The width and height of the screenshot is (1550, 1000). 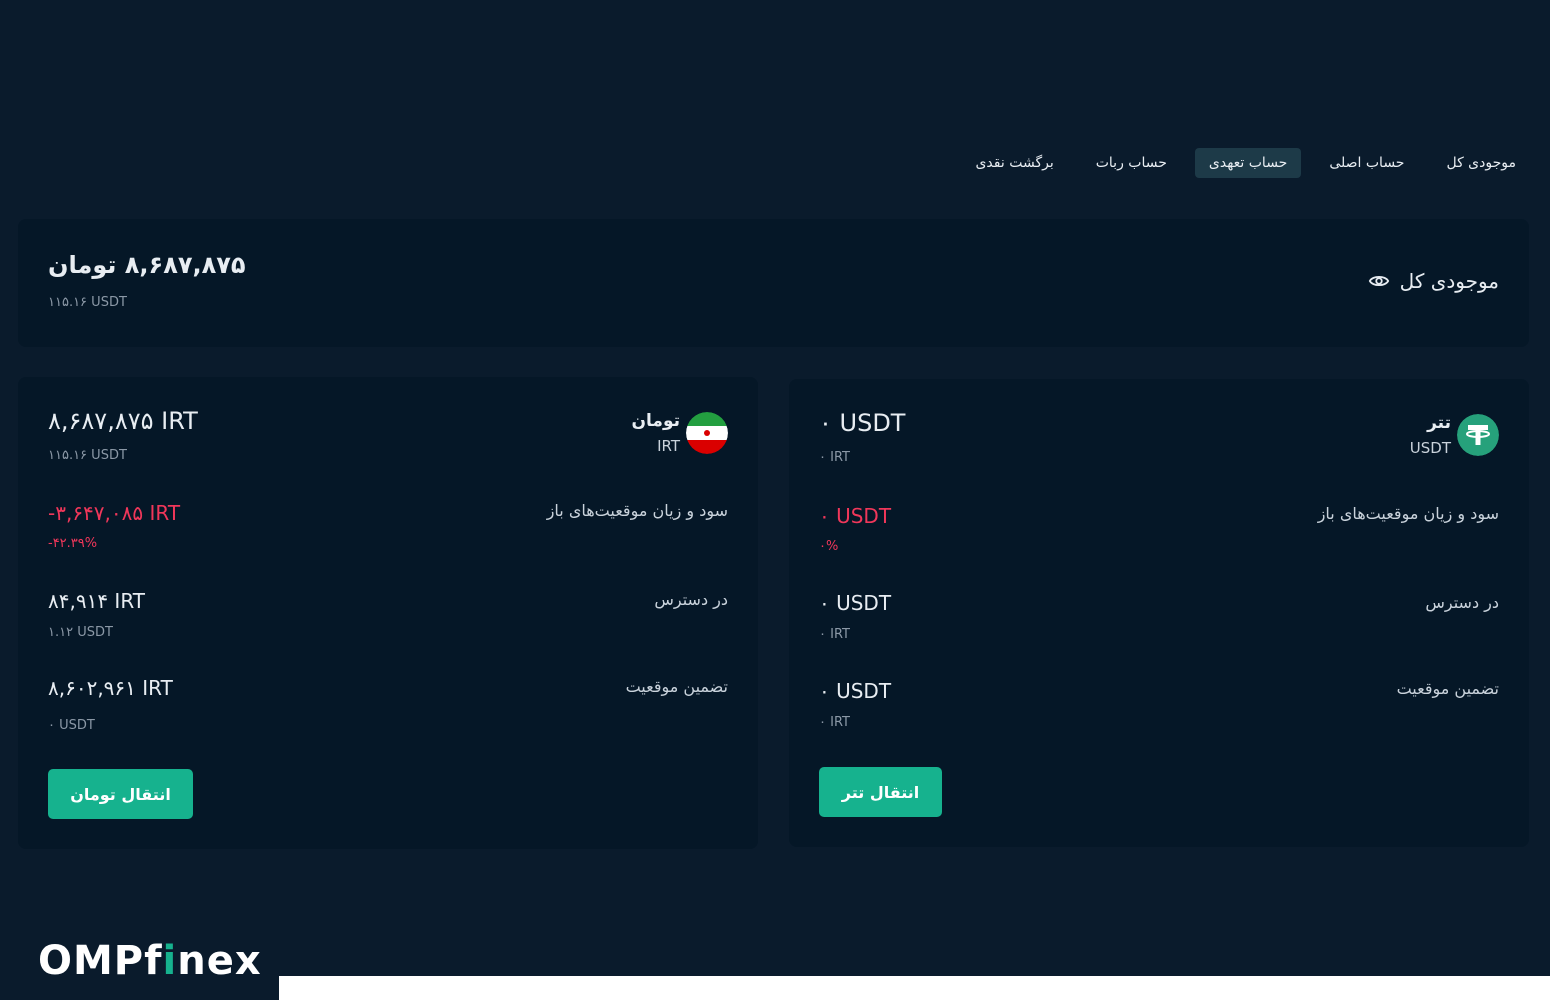 What do you see at coordinates (100, 961) in the screenshot?
I see `logo-text-pre: OMPf` at bounding box center [100, 961].